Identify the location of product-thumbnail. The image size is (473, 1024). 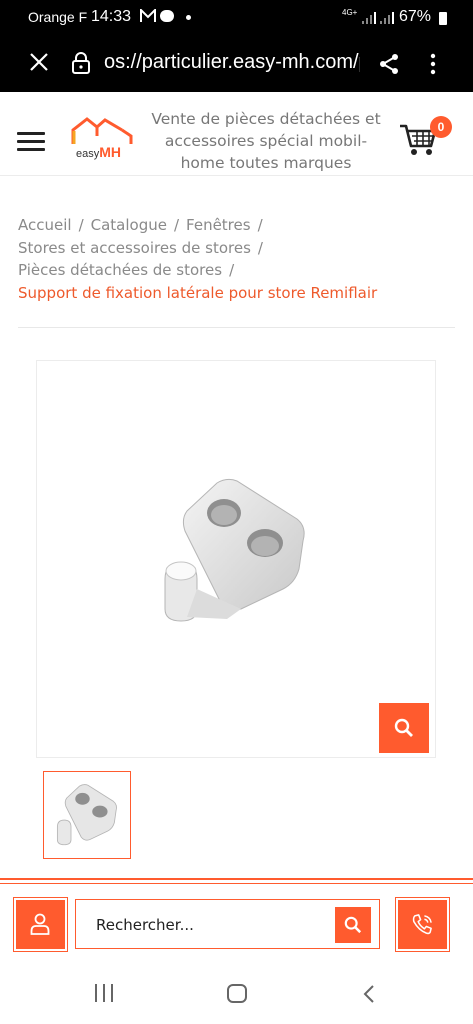
(87, 815).